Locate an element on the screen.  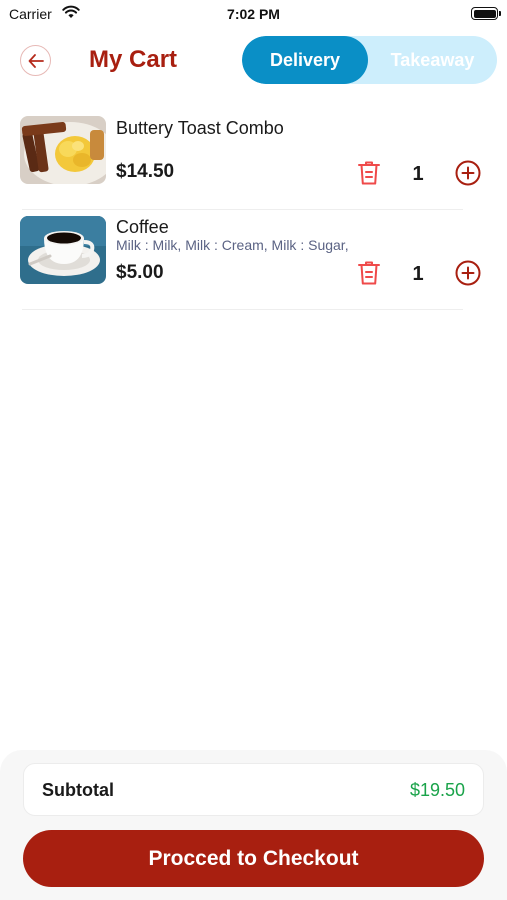
subtotal-label: Subtotal is located at coordinates (78, 790).